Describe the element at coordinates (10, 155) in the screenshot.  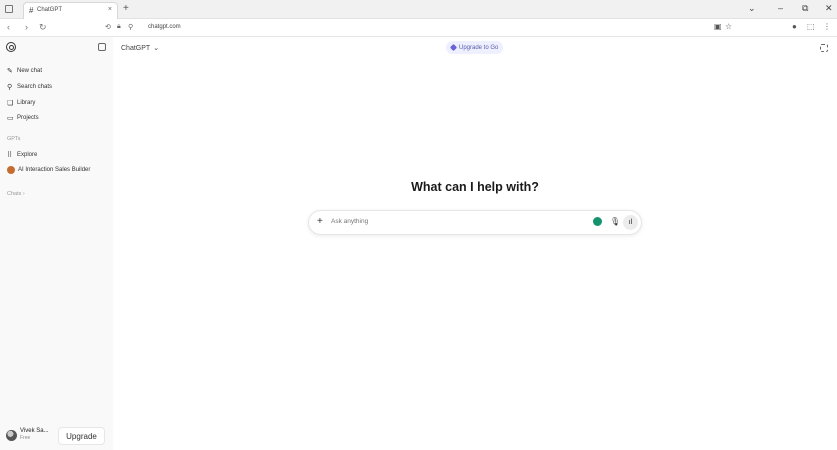
I see `grid-icon: ⠿` at that location.